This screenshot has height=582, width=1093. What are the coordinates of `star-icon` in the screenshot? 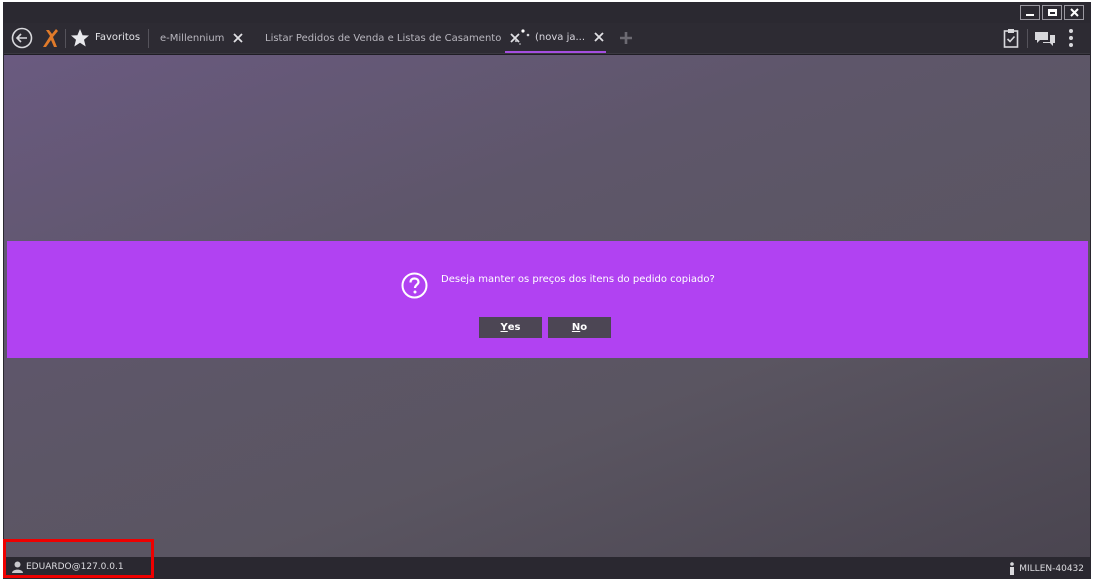 It's located at (80, 38).